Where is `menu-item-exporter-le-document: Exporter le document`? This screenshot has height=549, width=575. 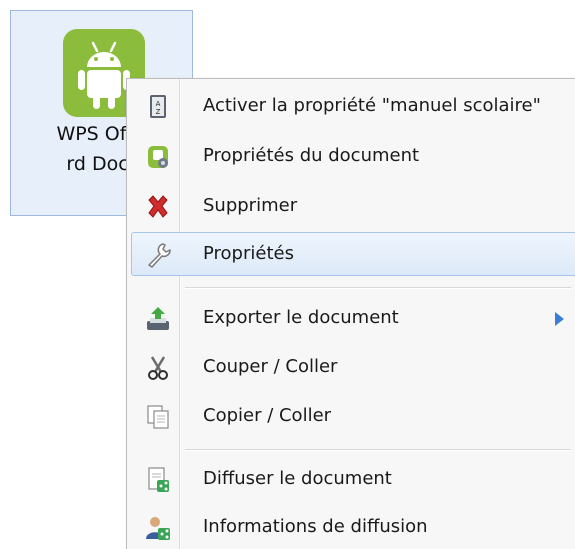 menu-item-exporter-le-document: Exporter le document is located at coordinates (353, 318).